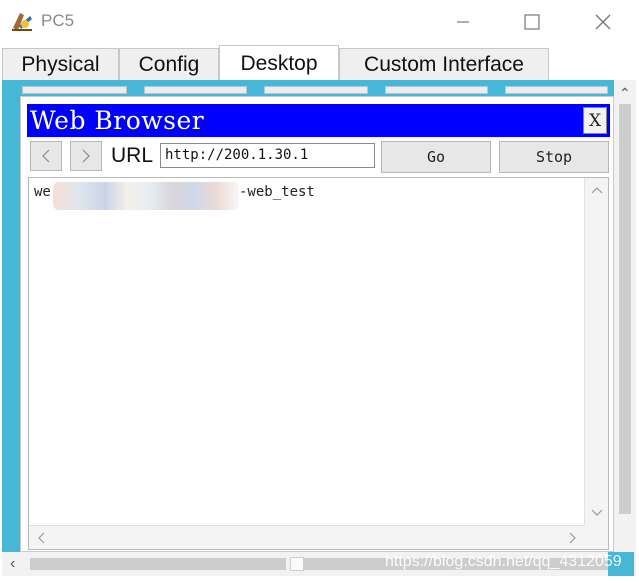 This screenshot has height=583, width=639. Describe the element at coordinates (277, 192) in the screenshot. I see `page-text-end: -web_test` at that location.